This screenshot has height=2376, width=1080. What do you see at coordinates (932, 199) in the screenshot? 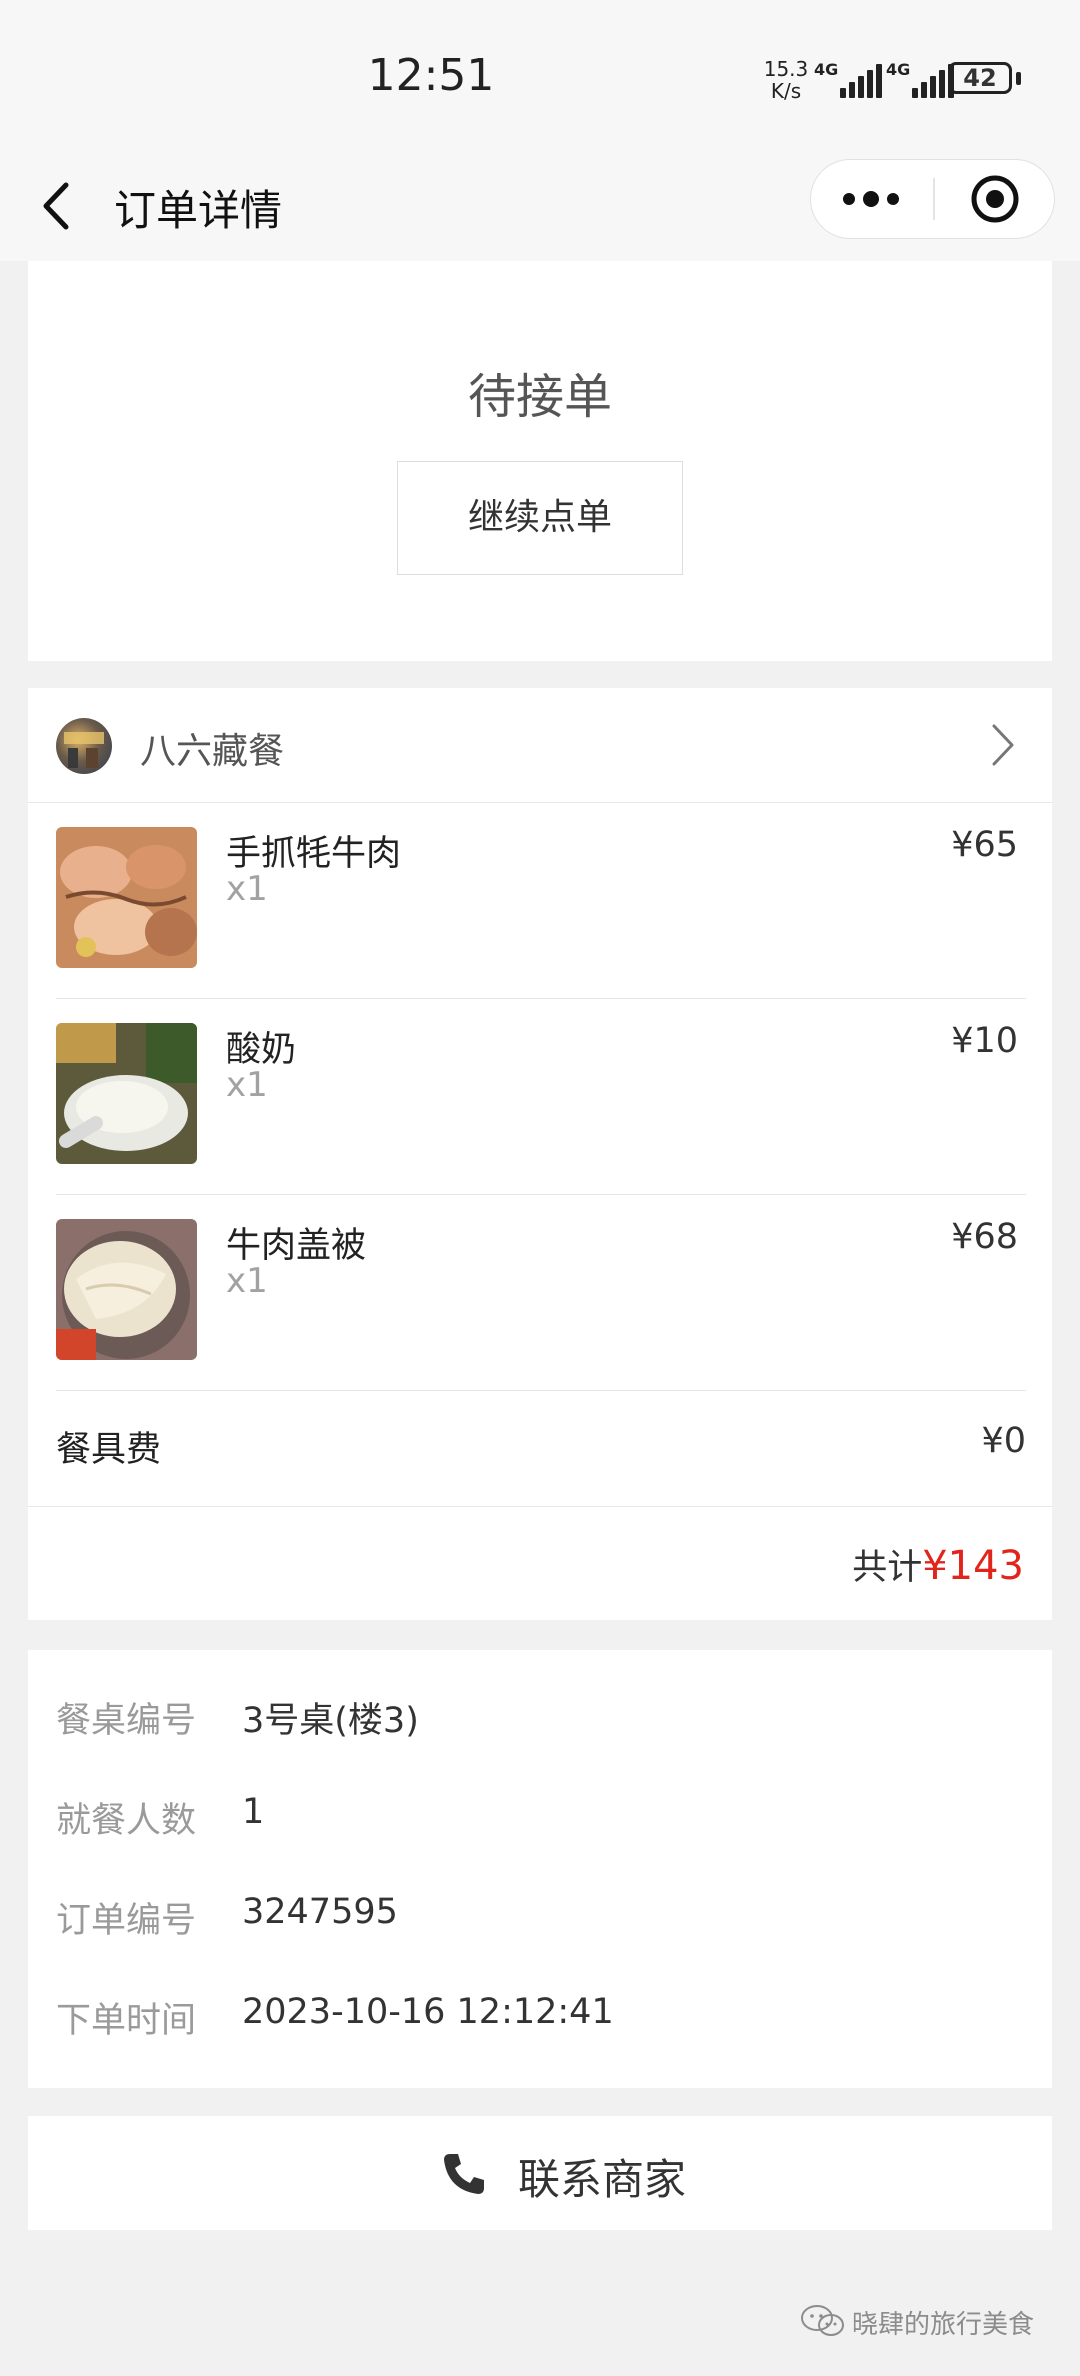
I see `mini-program-capsule` at bounding box center [932, 199].